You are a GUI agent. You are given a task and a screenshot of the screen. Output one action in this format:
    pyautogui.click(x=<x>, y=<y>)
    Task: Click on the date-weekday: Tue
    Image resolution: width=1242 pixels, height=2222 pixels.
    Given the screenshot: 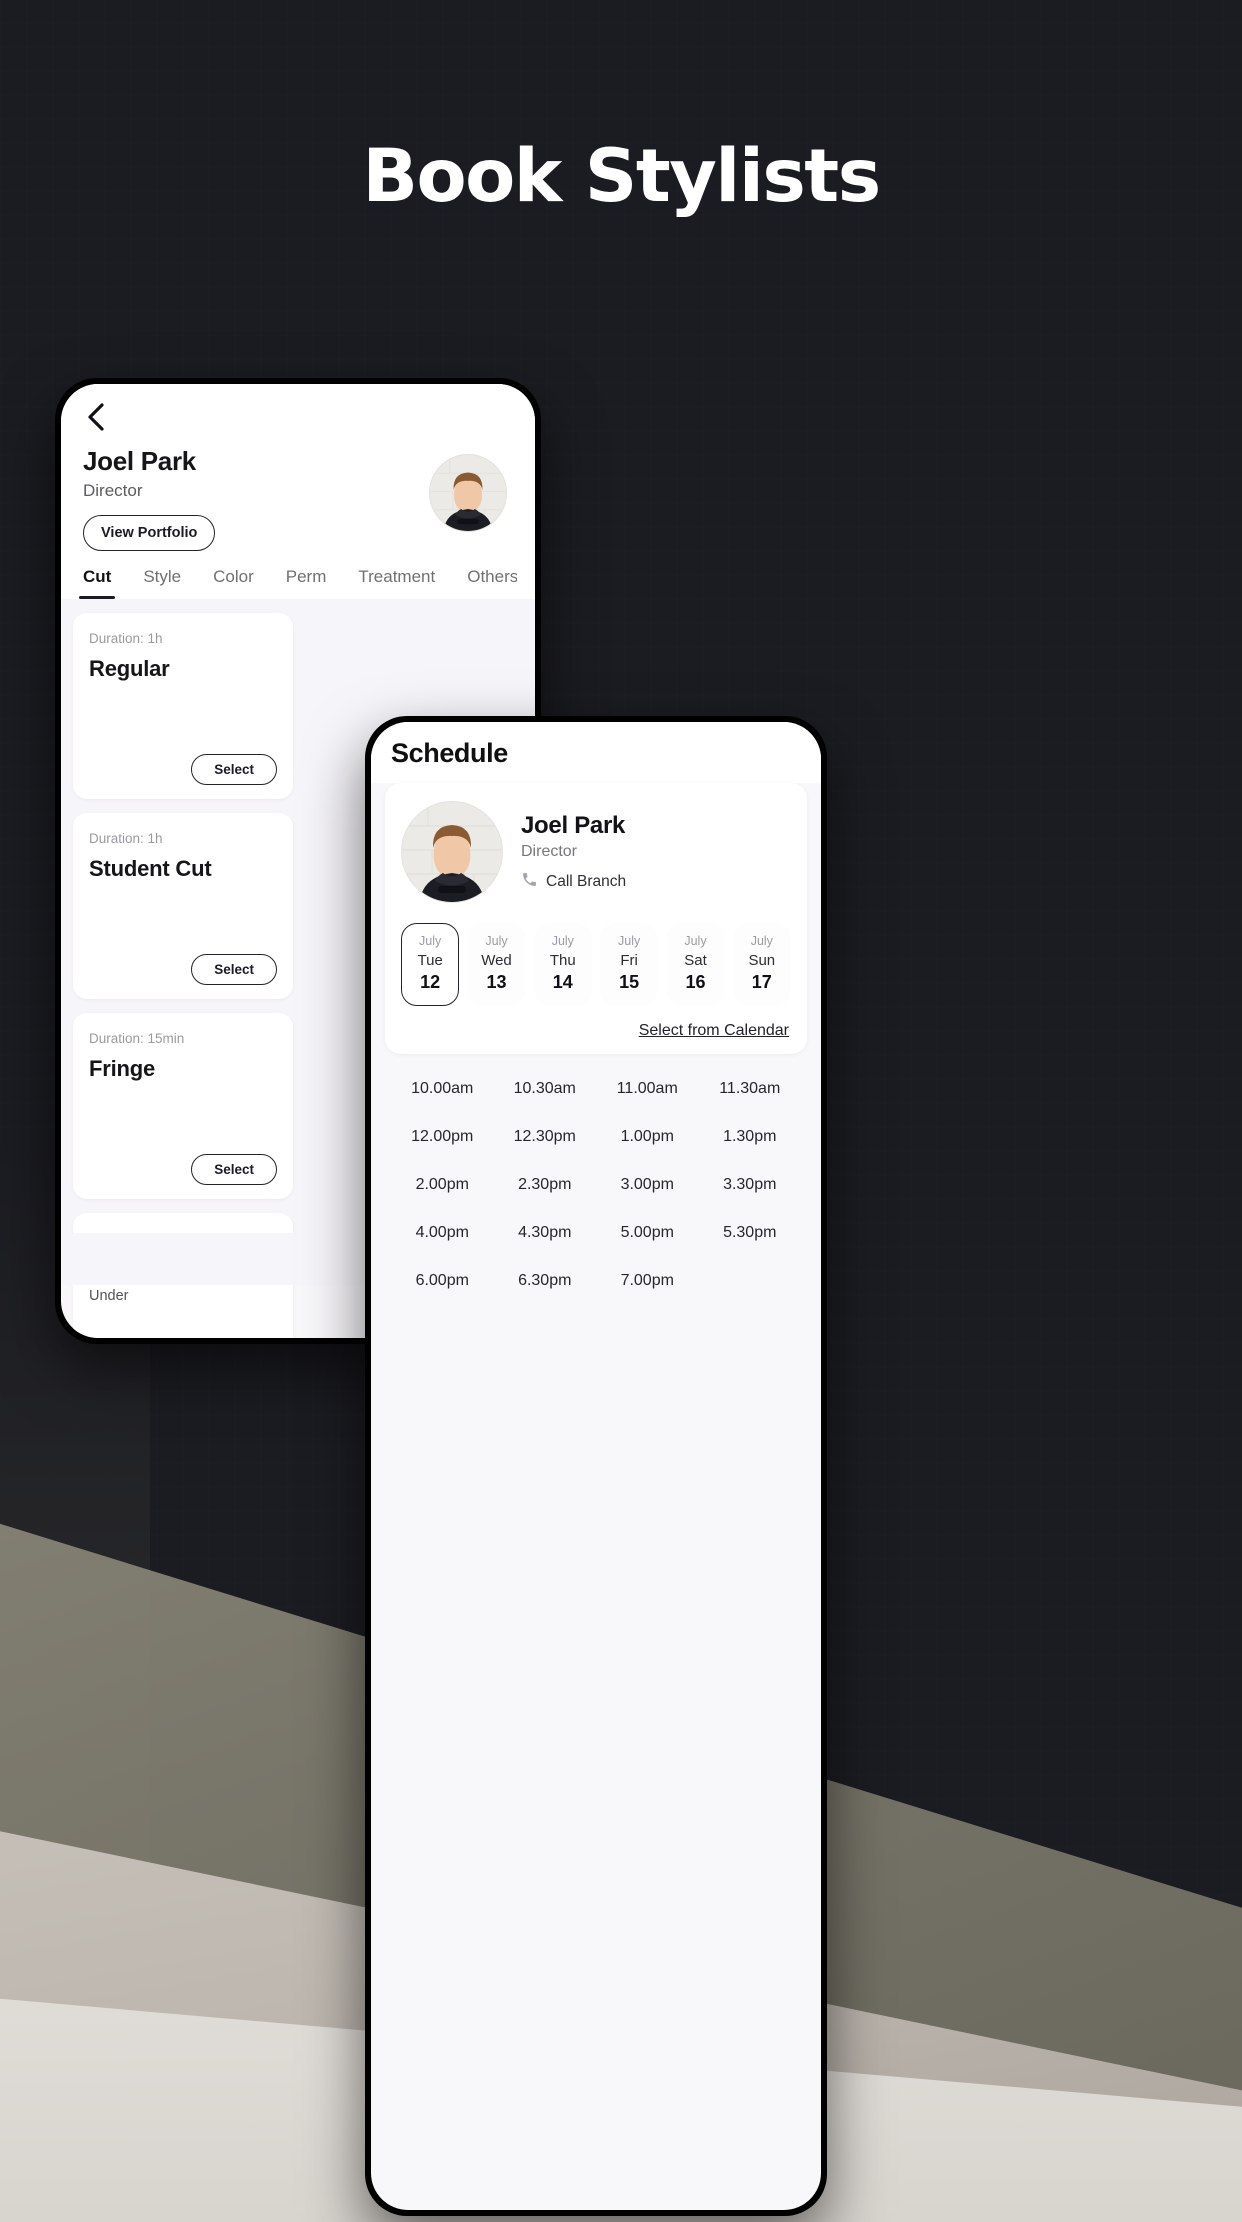 What is the action you would take?
    pyautogui.click(x=430, y=960)
    